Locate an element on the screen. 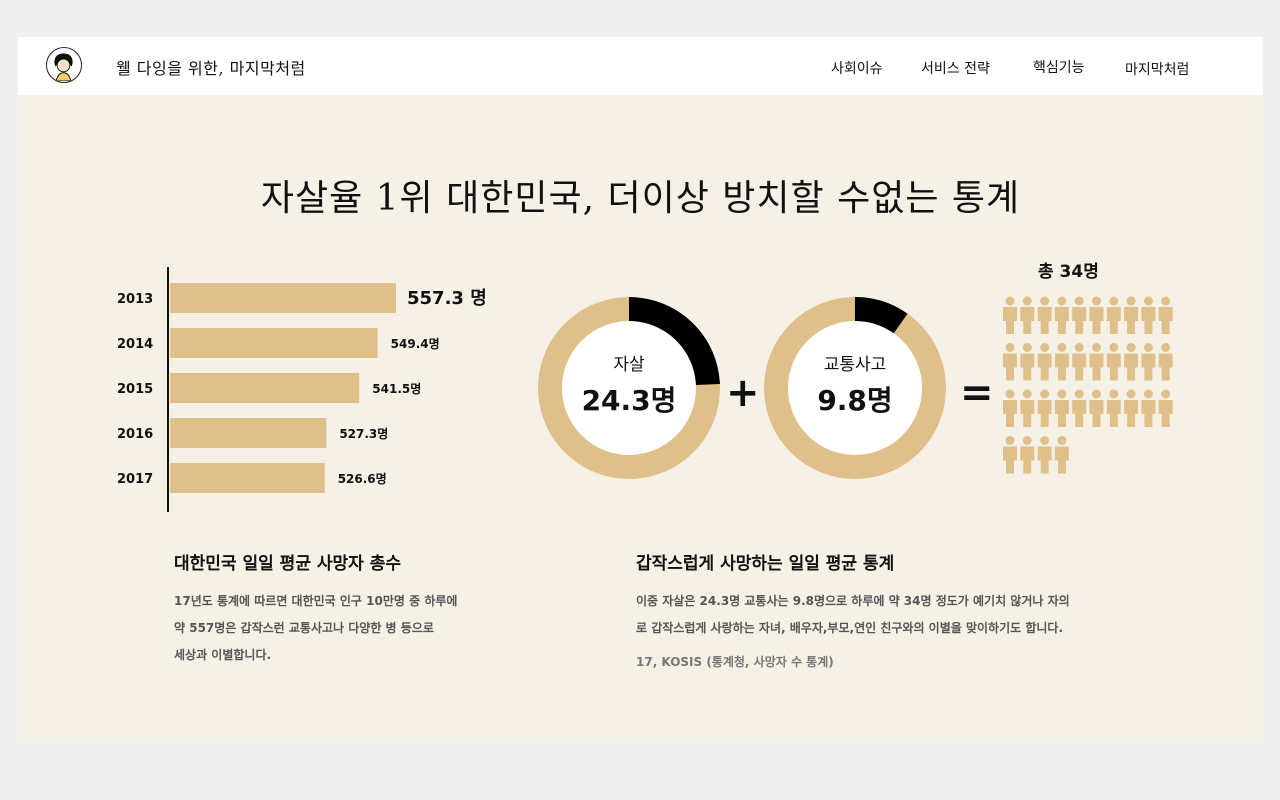 The height and width of the screenshot is (800, 1280). right-section-title: 갑작스럽게 사망하는 일일 평균 통계 is located at coordinates (765, 564).